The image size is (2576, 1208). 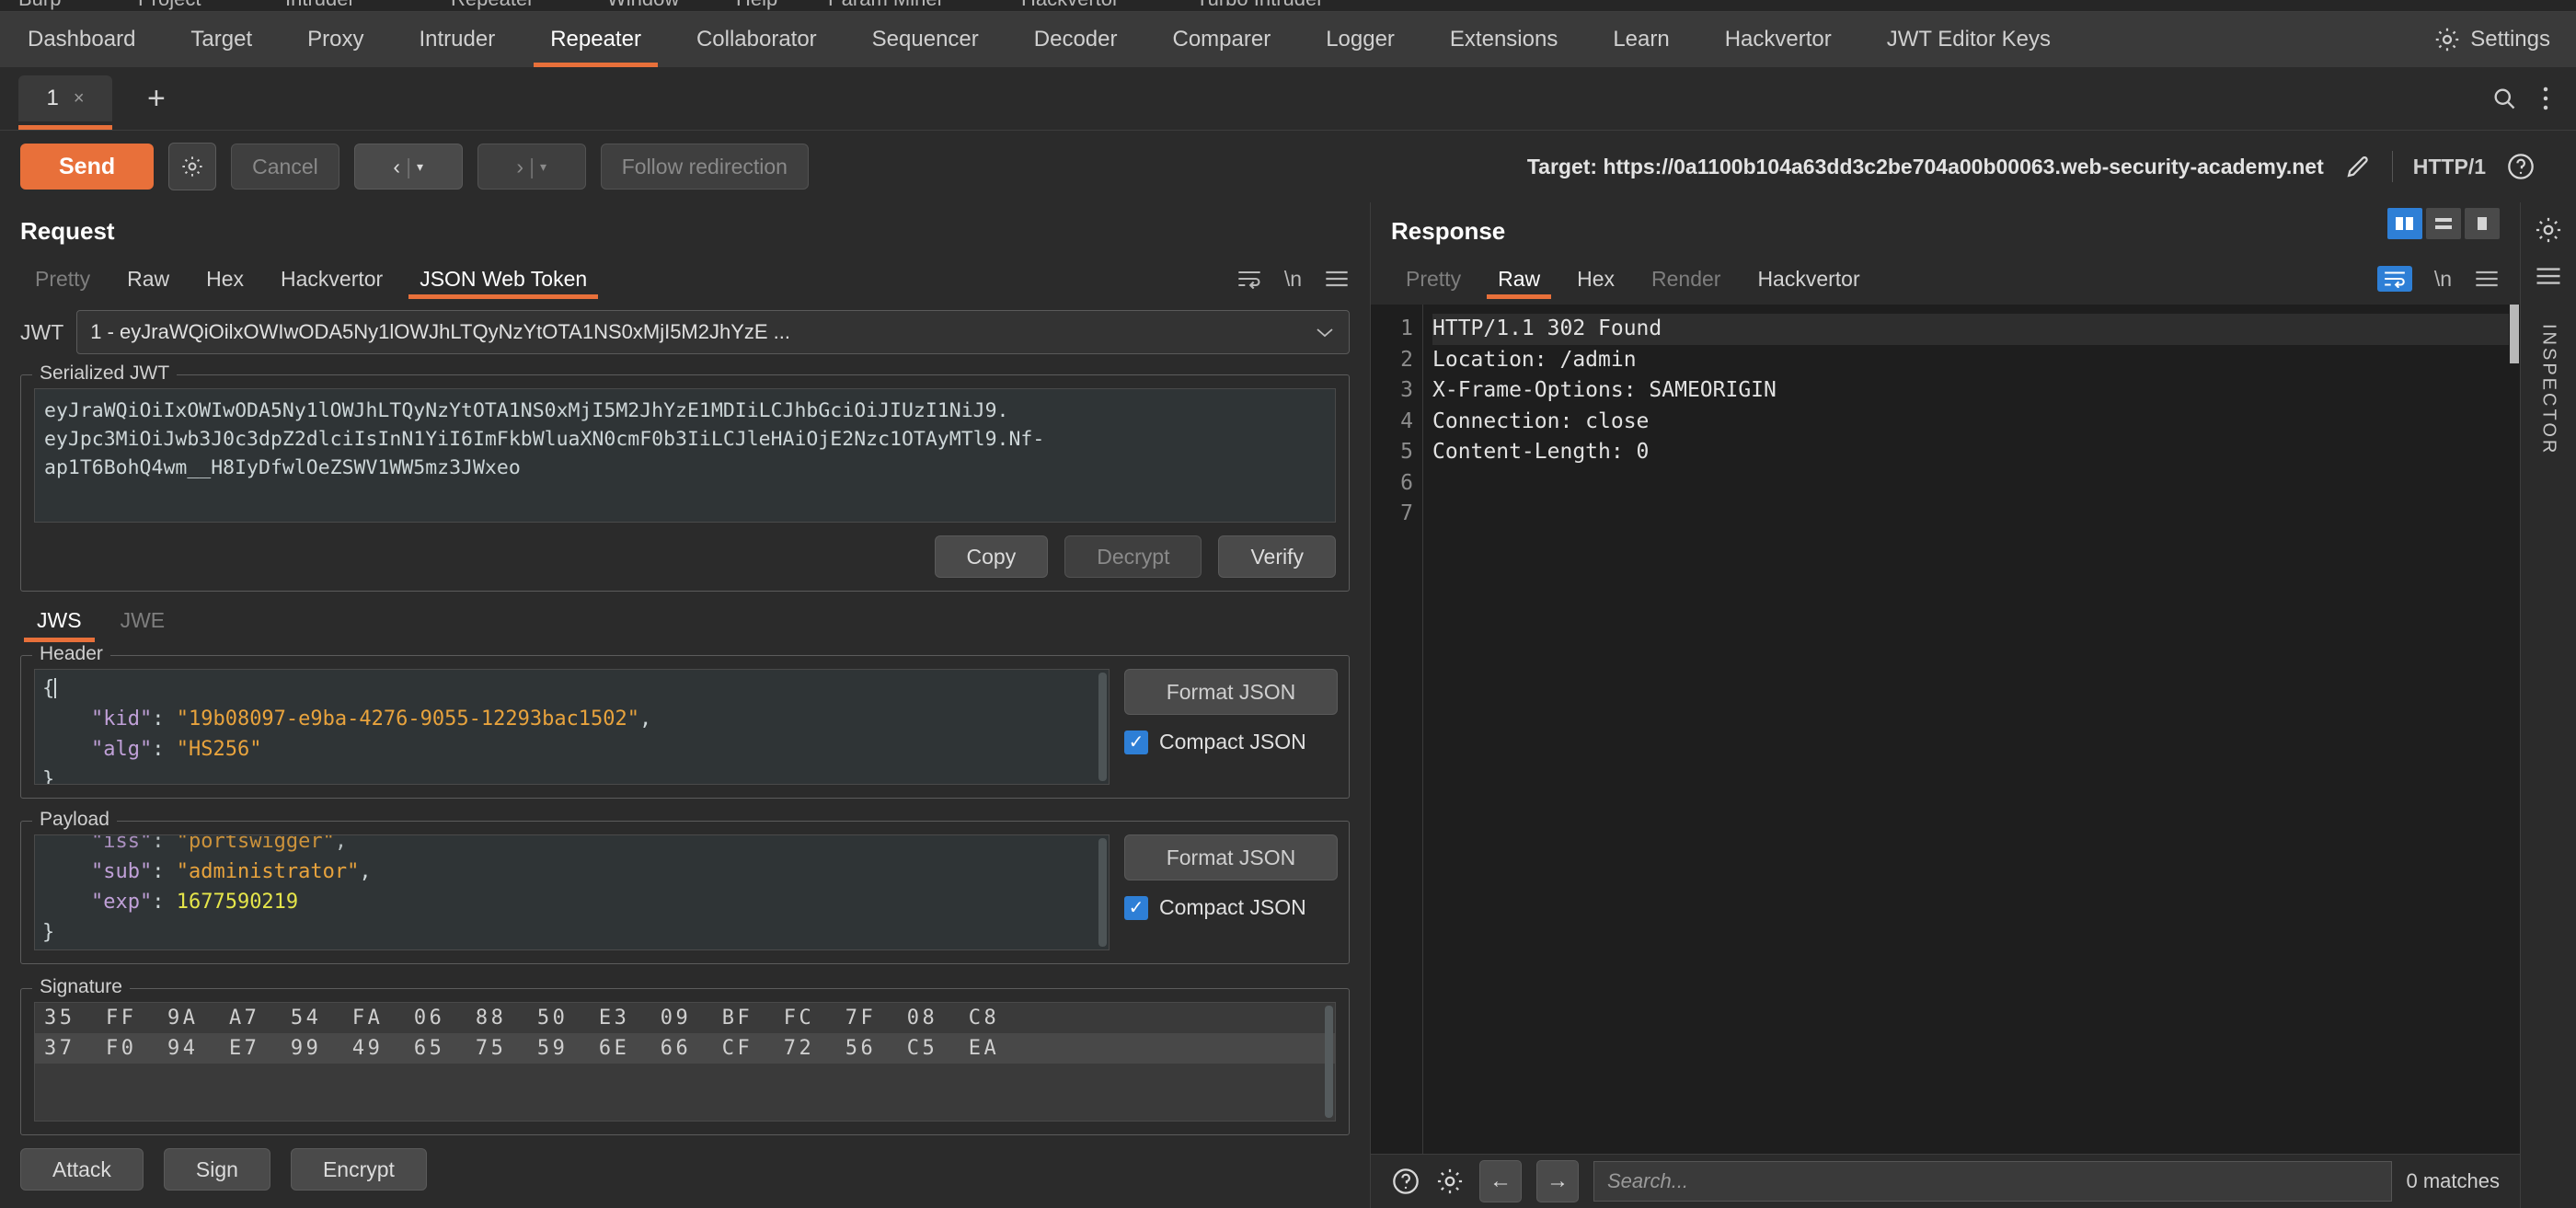 I want to click on request-tab-json-web-token: JSON Web Token, so click(x=503, y=279).